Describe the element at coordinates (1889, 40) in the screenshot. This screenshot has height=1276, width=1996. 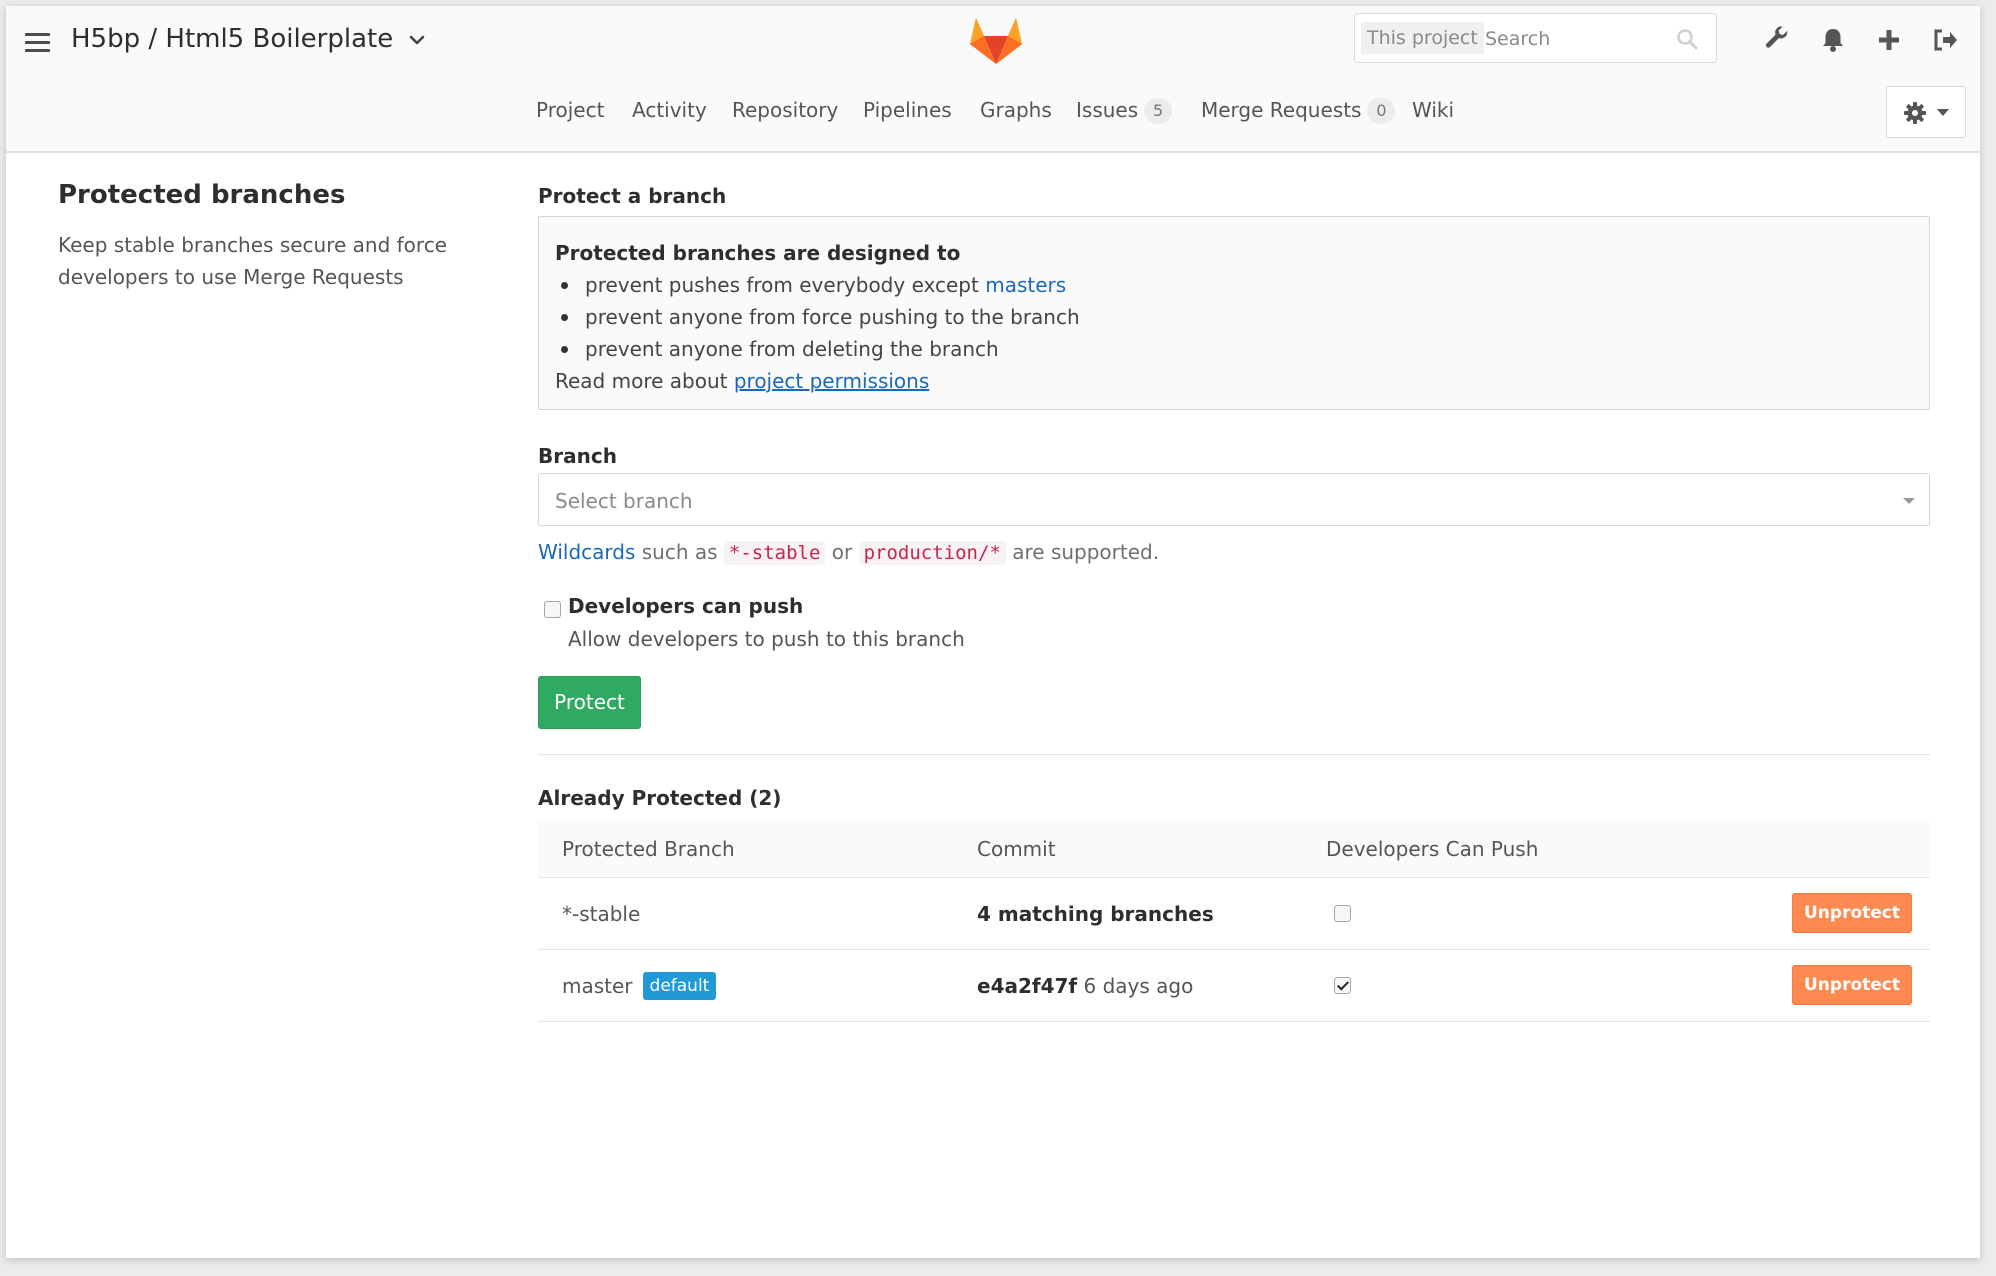
I see `plus-icon` at that location.